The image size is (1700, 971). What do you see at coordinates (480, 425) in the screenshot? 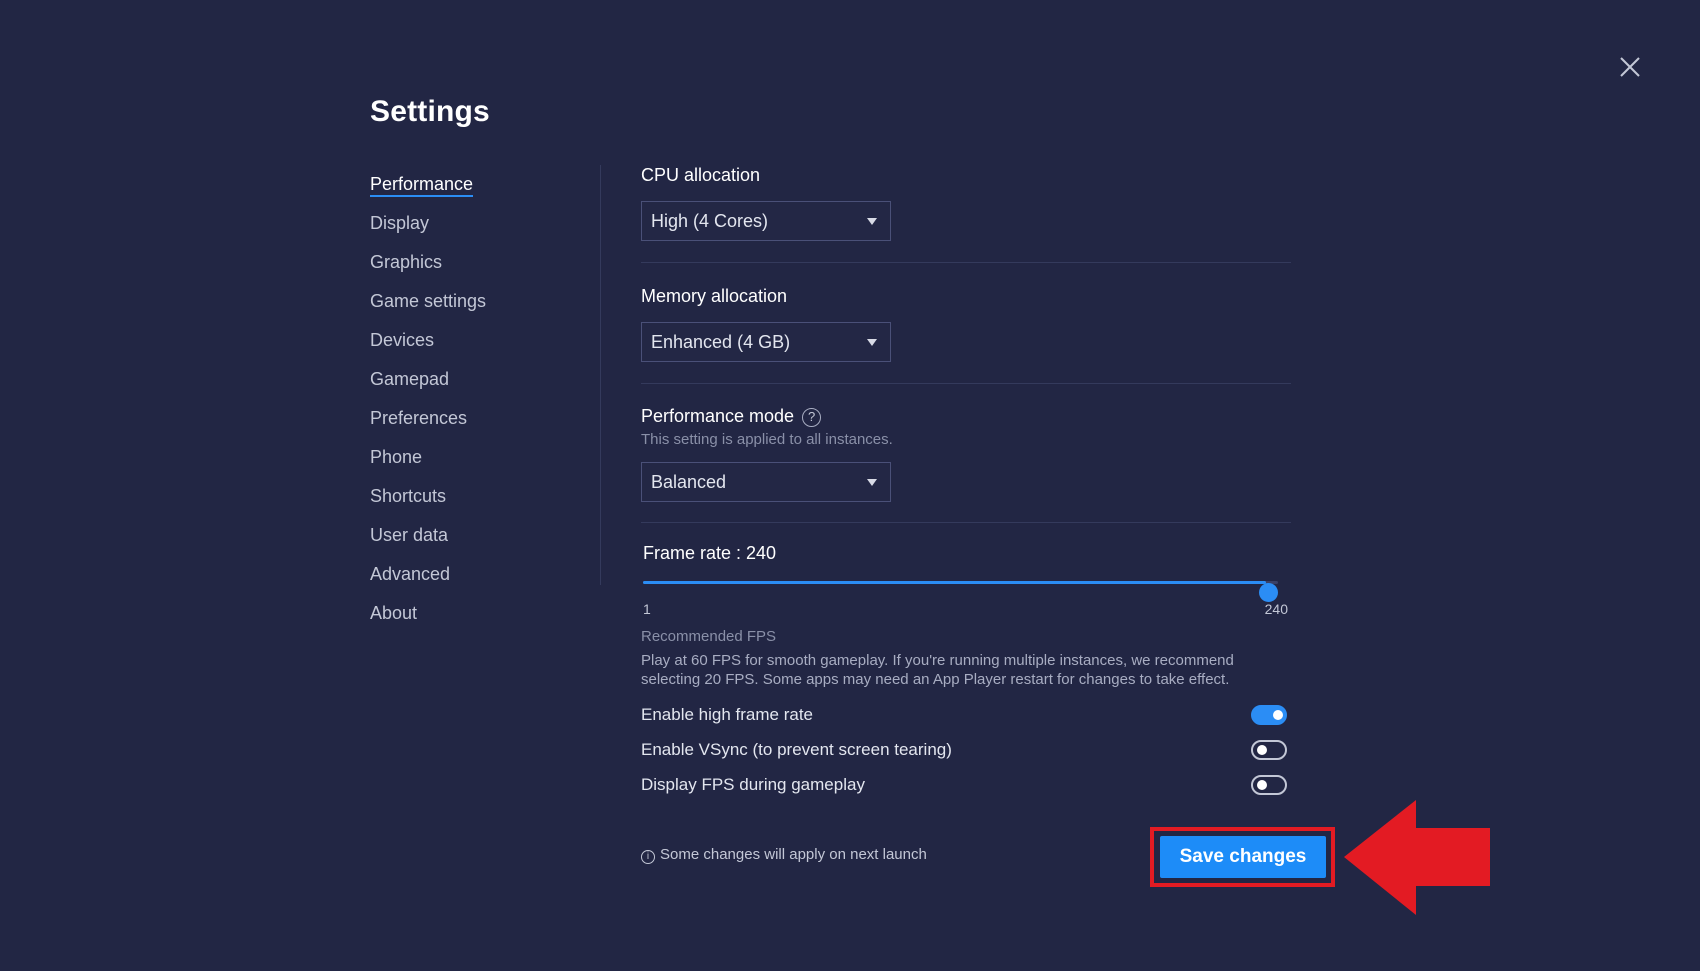
I see `sidebar-item-preferences: Preferences` at bounding box center [480, 425].